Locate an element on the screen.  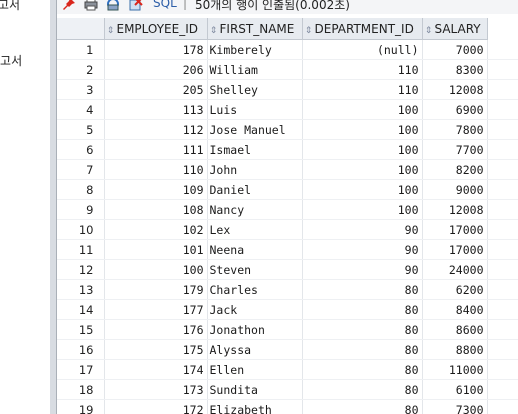
table-row: 4 113 Luis 100 6900 is located at coordinates (287, 109).